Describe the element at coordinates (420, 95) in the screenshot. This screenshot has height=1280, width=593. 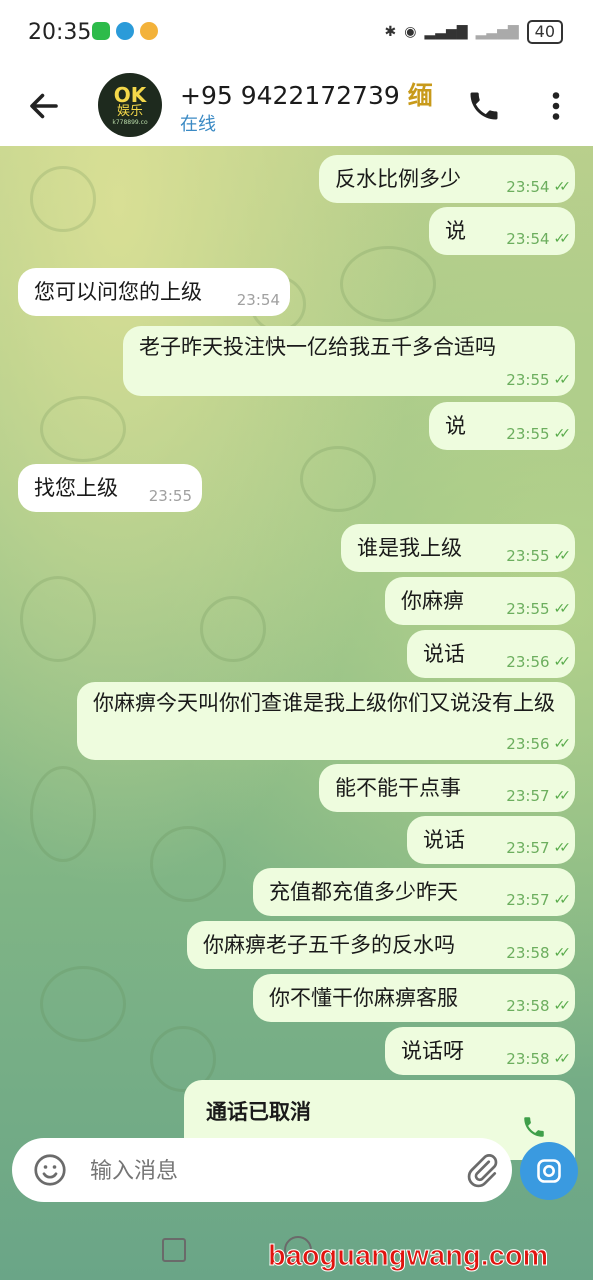
I see `contact-flag: 缅` at that location.